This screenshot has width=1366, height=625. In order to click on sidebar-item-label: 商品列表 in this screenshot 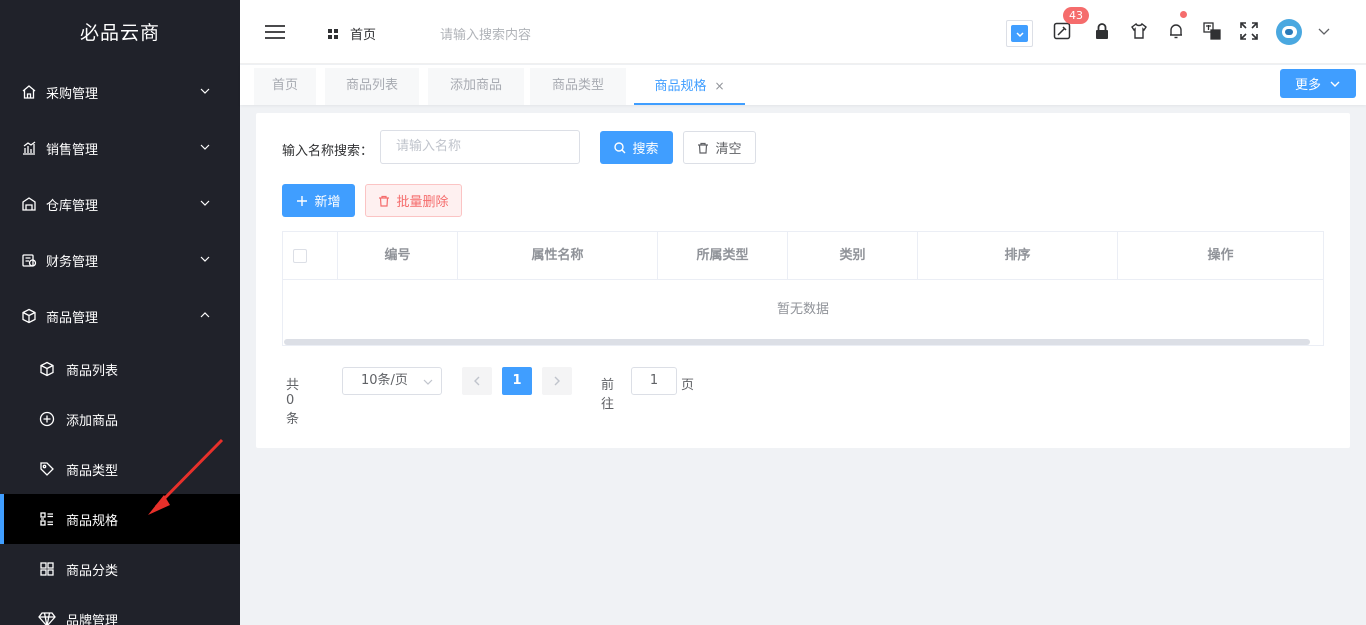, I will do `click(92, 371)`.